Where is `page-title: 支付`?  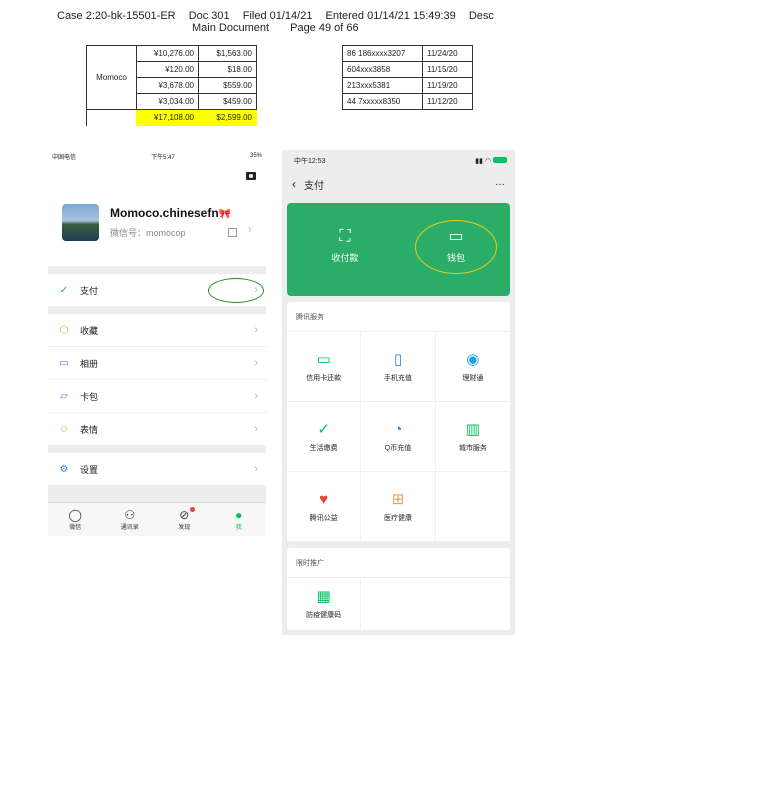
page-title: 支付 is located at coordinates (314, 186).